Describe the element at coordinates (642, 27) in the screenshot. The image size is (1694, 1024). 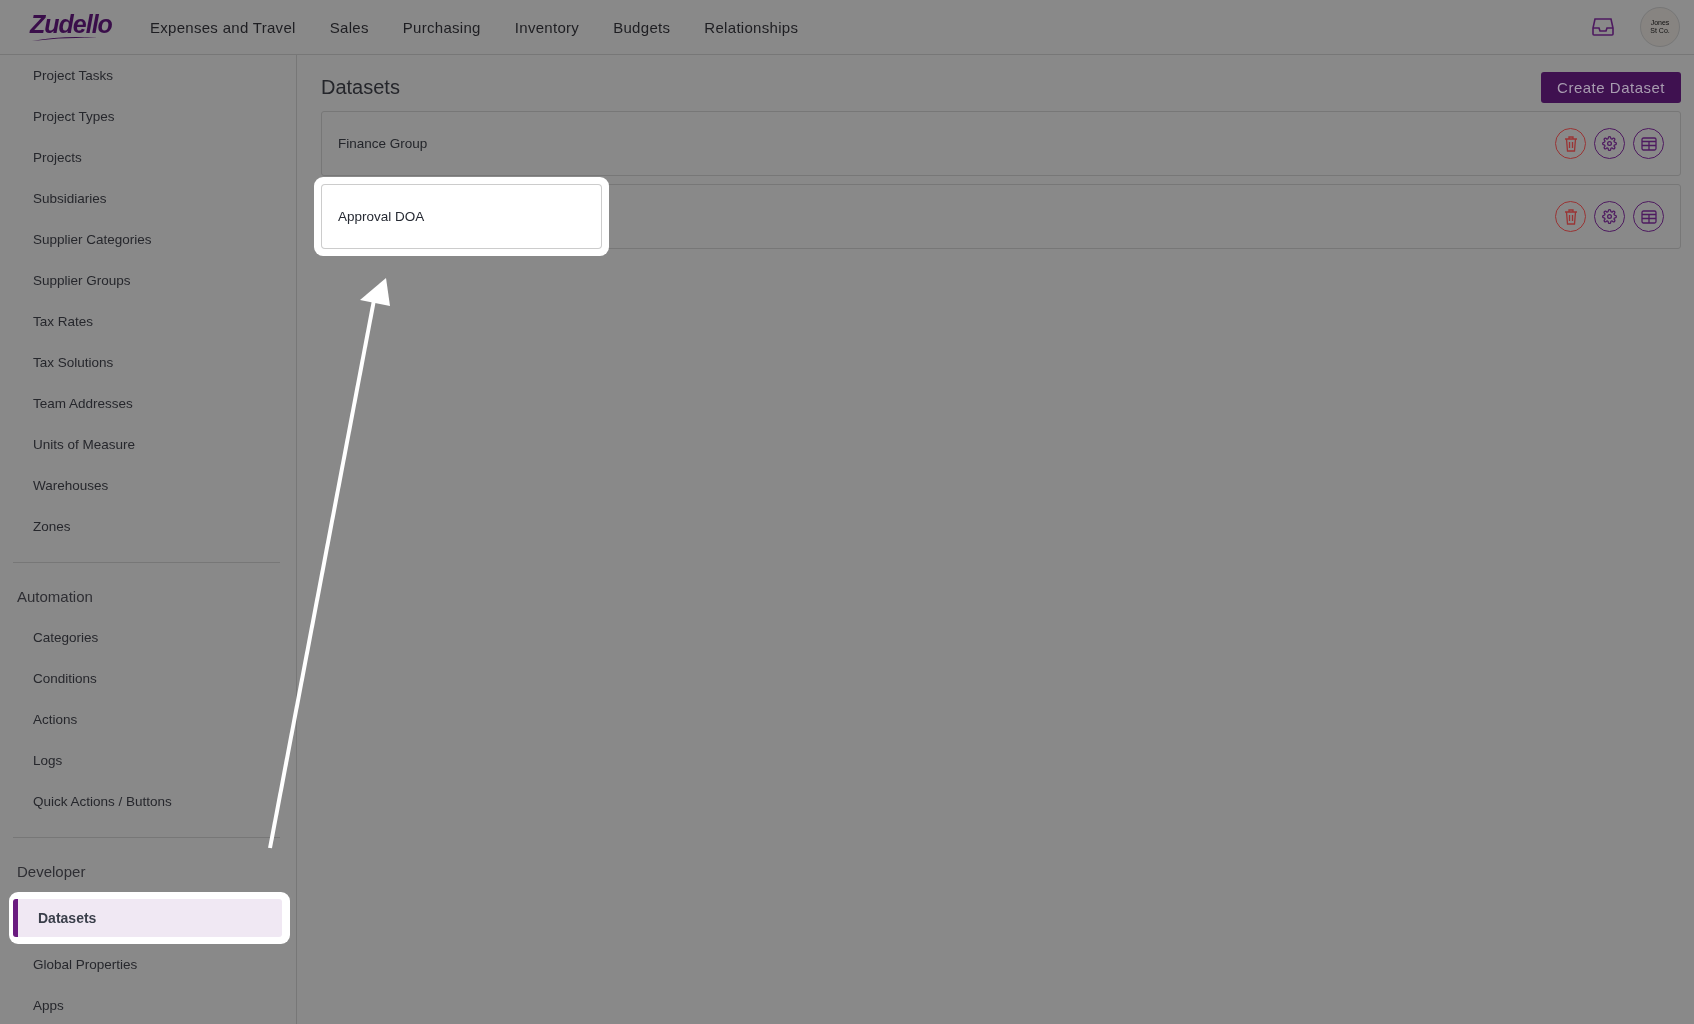
I see `nav-link: Budgets` at that location.